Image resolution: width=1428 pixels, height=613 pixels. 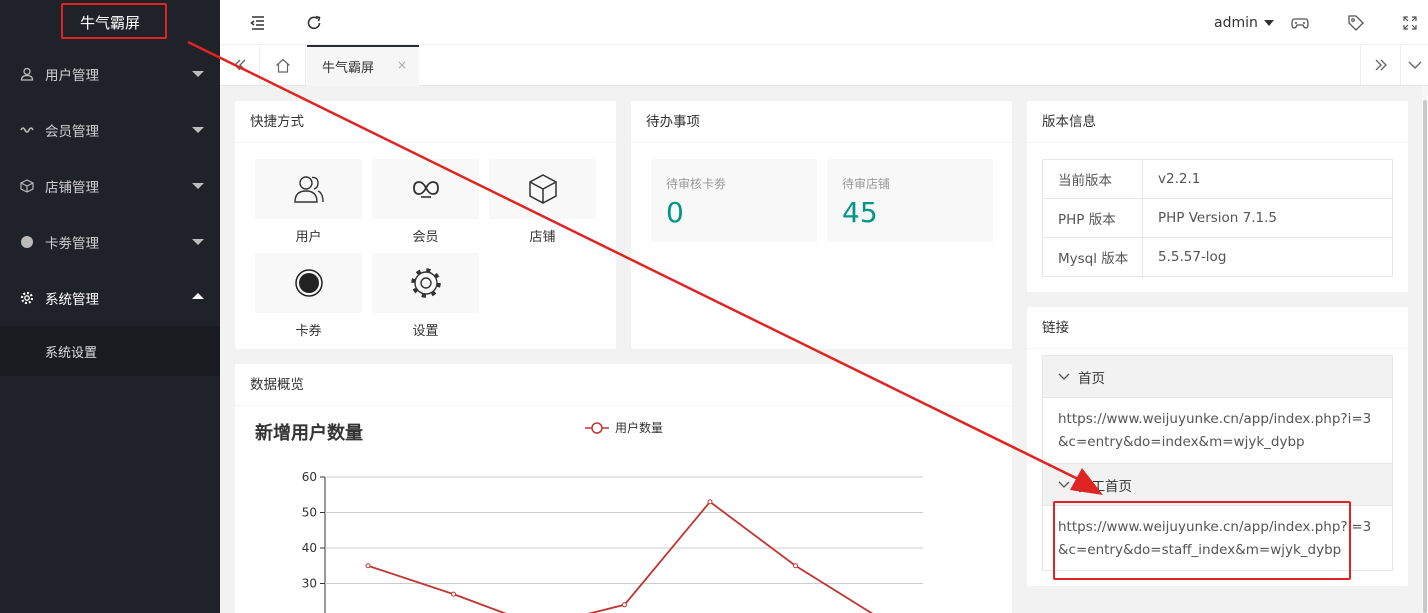 I want to click on shortcut-label: 会员, so click(x=425, y=237).